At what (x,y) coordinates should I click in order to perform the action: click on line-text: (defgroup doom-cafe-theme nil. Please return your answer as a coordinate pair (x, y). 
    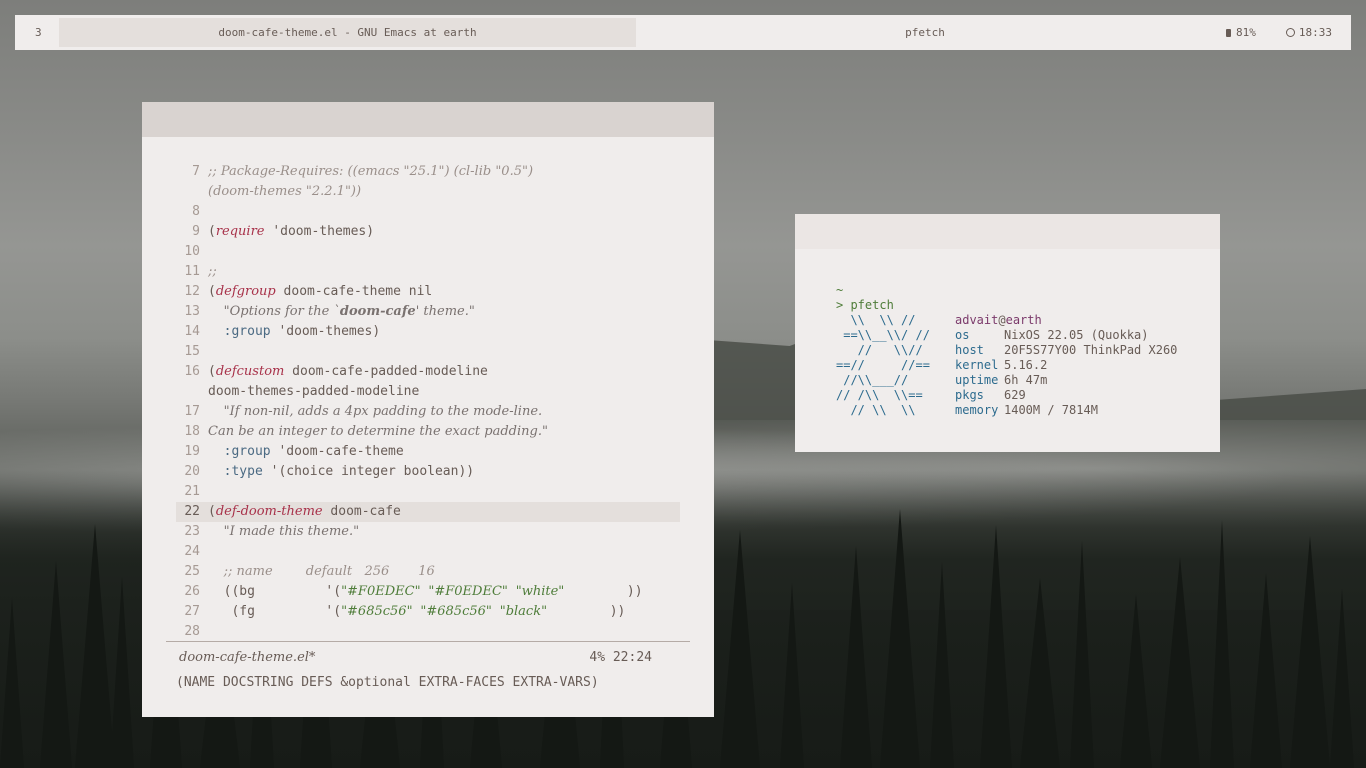
    Looking at the image, I should click on (320, 291).